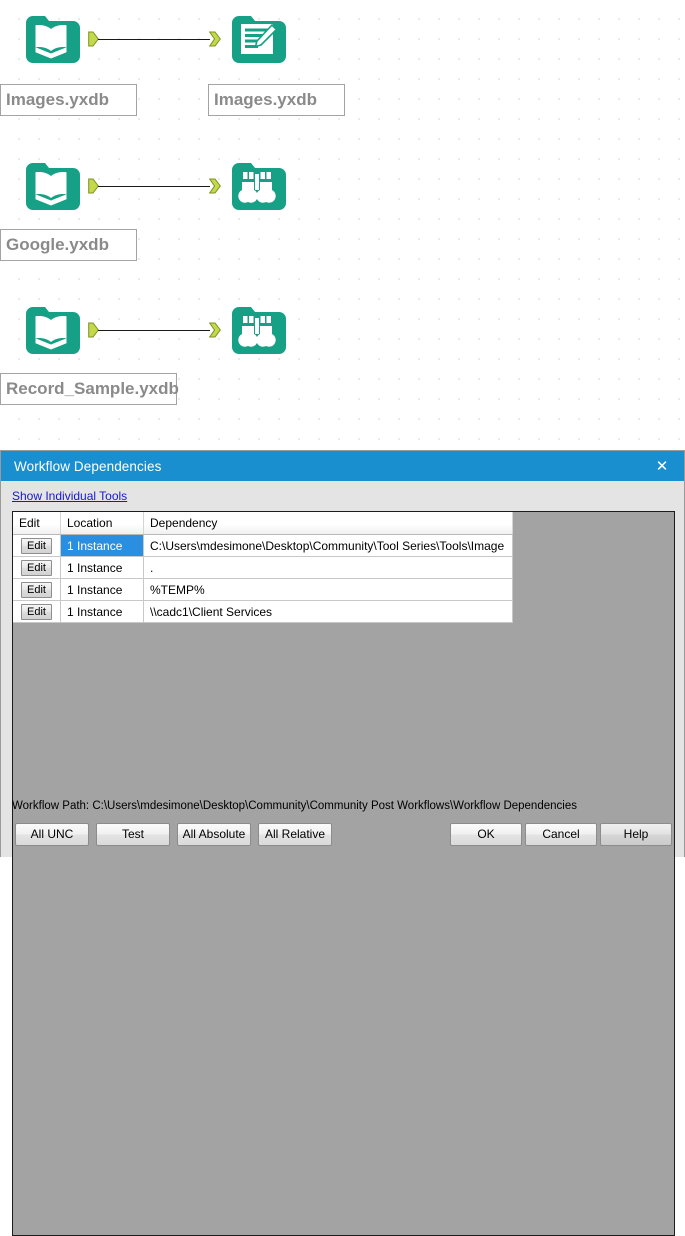 Image resolution: width=685 pixels, height=1236 pixels. I want to click on cell-dependency: ., so click(328, 567).